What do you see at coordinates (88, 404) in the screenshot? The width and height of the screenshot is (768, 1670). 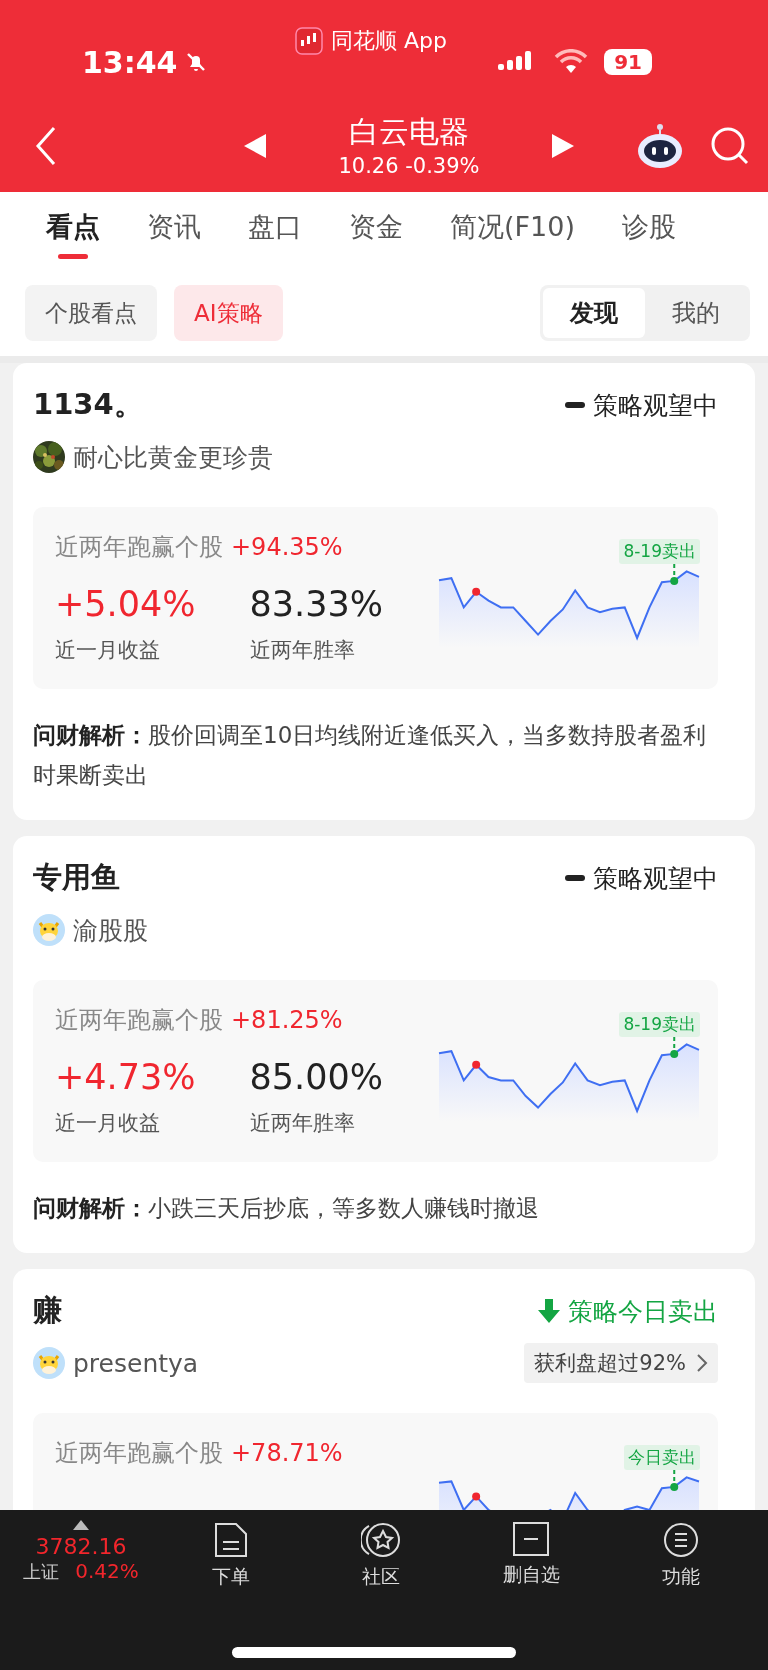 I see `strategy-title: 1134。` at bounding box center [88, 404].